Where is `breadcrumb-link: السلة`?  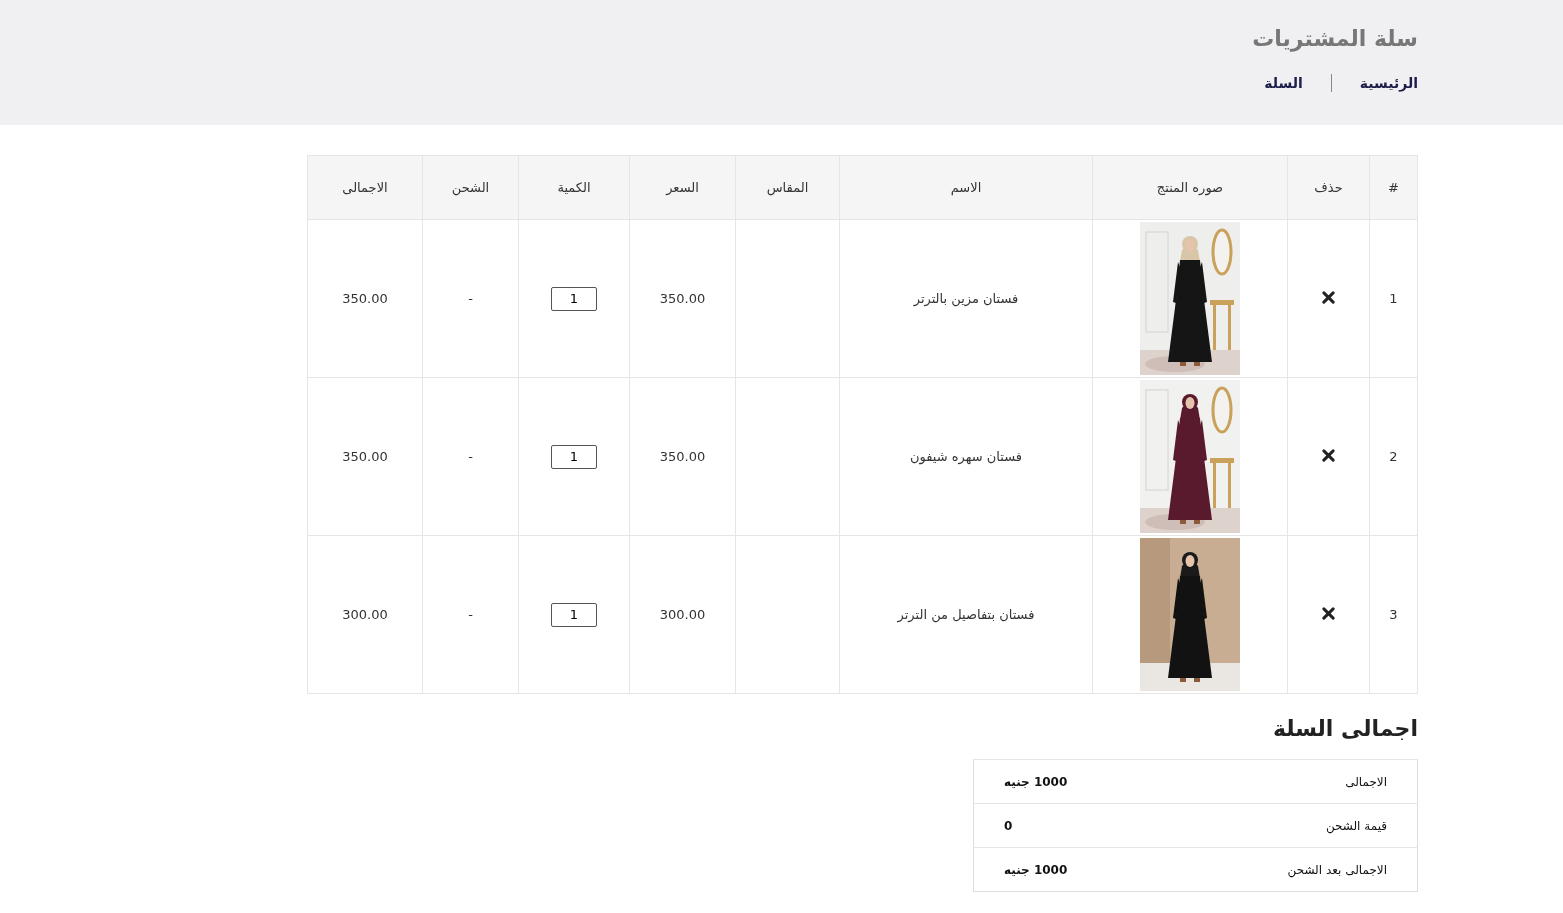 breadcrumb-link: السلة is located at coordinates (1283, 83).